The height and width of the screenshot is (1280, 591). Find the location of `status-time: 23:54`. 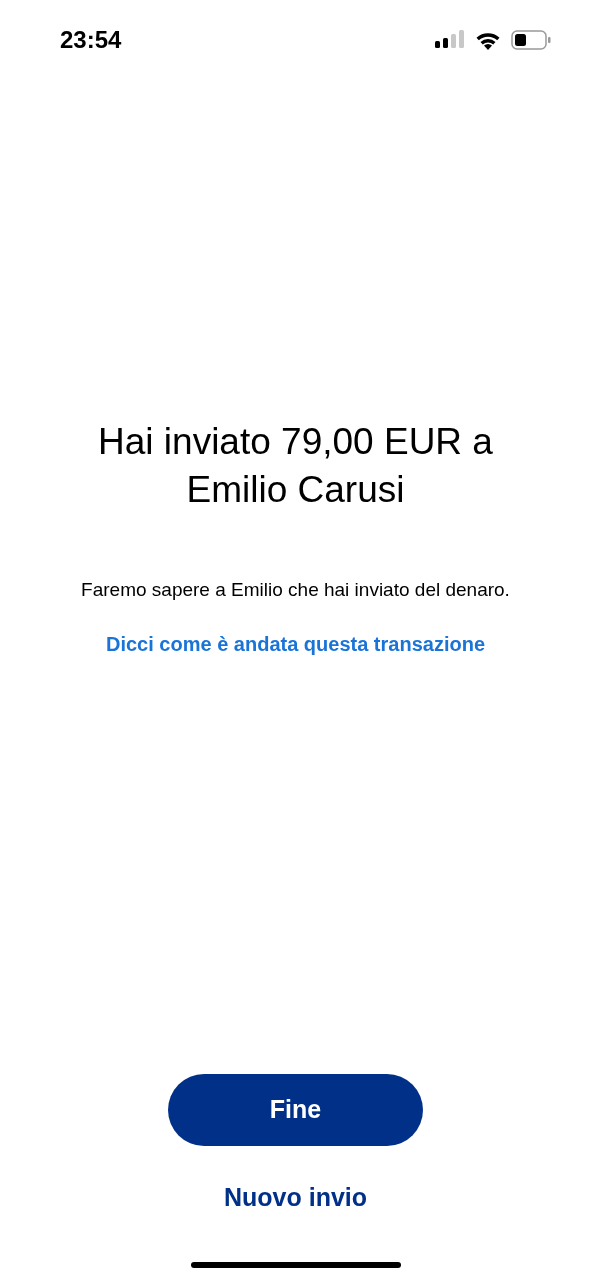

status-time: 23:54 is located at coordinates (91, 40).